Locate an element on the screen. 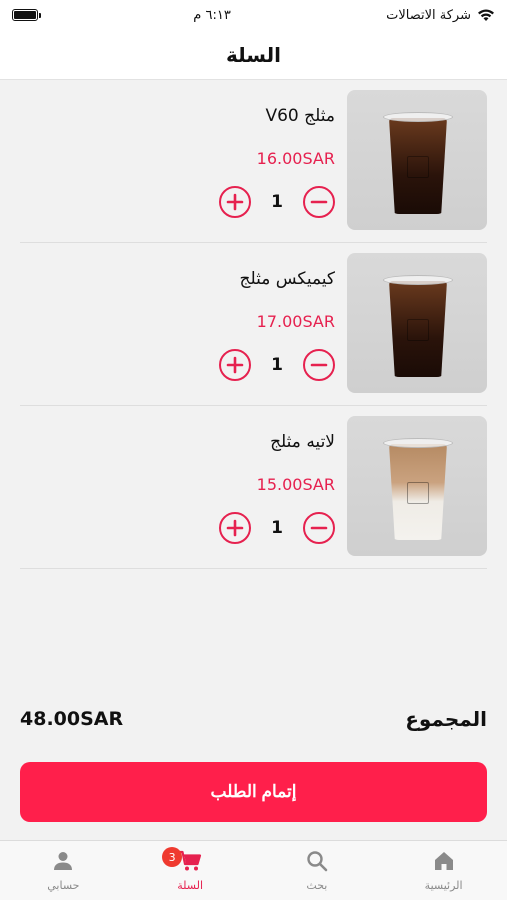 The width and height of the screenshot is (507, 900). status-time: ٦:١٣ م is located at coordinates (212, 15).